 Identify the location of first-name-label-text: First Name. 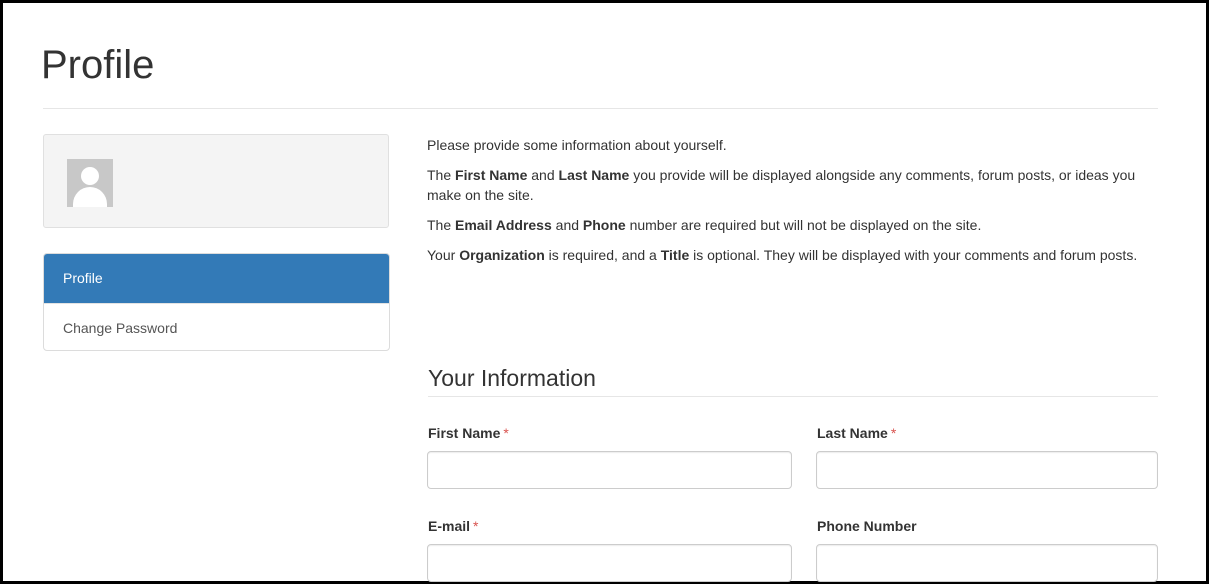
(464, 433).